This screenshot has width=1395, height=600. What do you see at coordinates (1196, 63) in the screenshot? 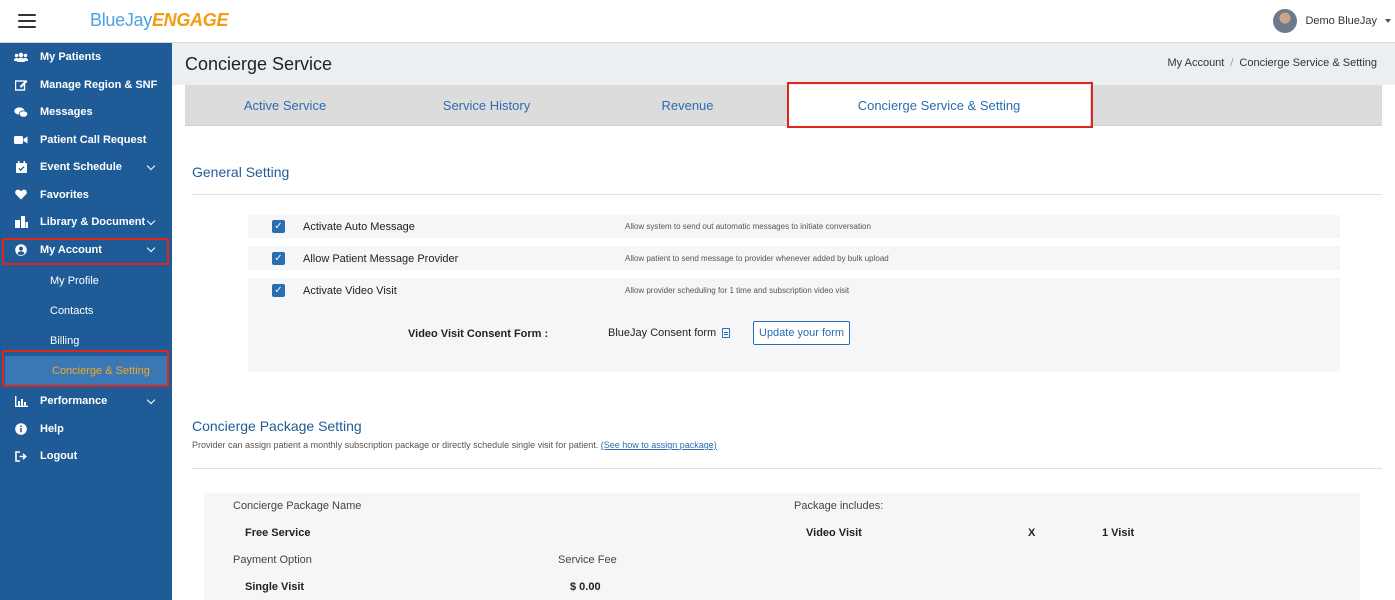
I see `breadcrumb-my-account: My Account` at bounding box center [1196, 63].